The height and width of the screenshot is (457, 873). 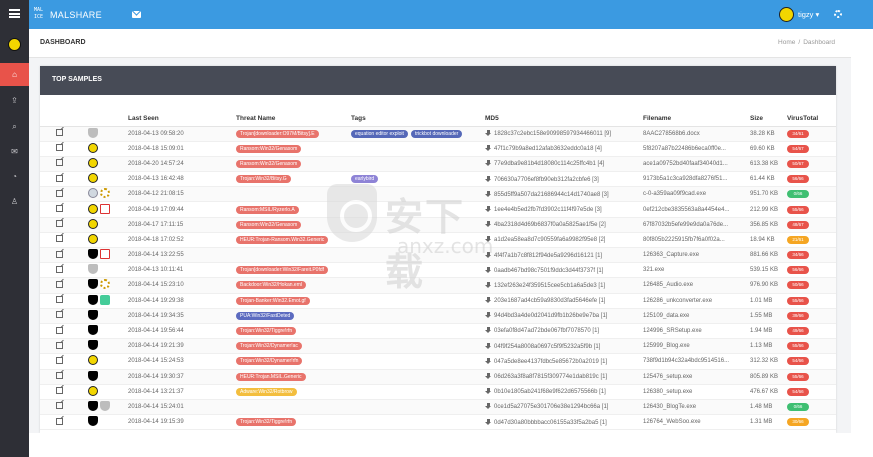 What do you see at coordinates (808, 14) in the screenshot?
I see `user-menu: tigzy ▾` at bounding box center [808, 14].